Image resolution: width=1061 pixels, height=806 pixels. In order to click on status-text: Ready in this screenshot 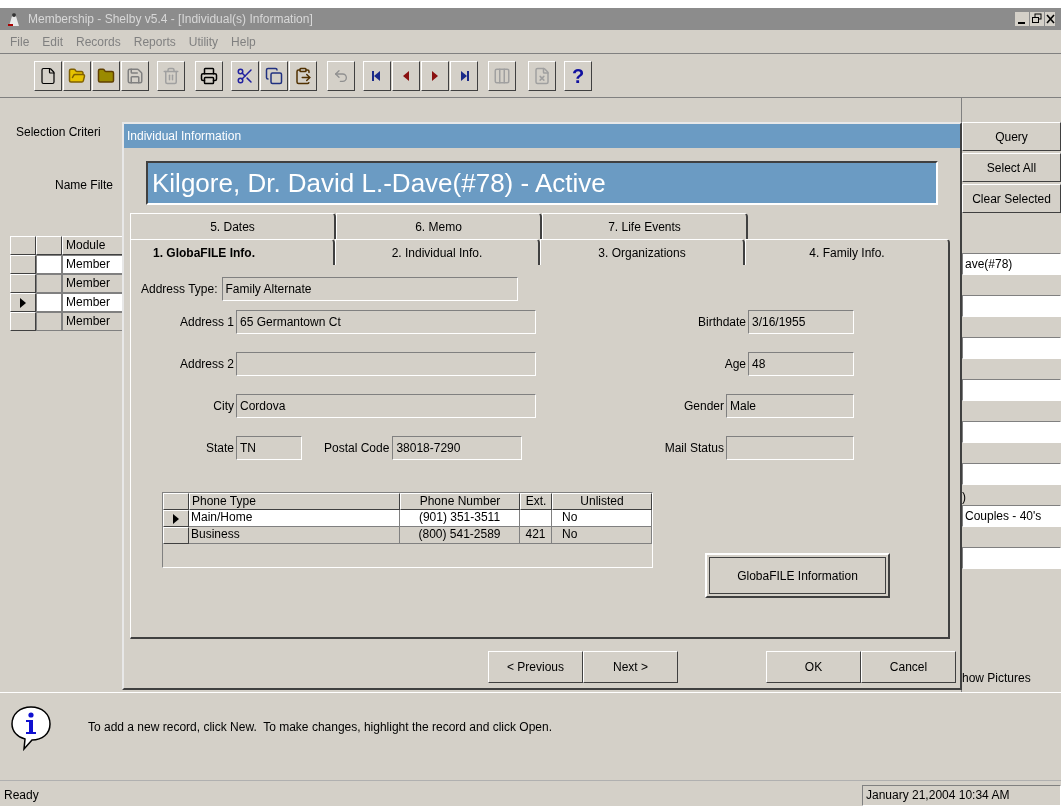, I will do `click(21, 795)`.